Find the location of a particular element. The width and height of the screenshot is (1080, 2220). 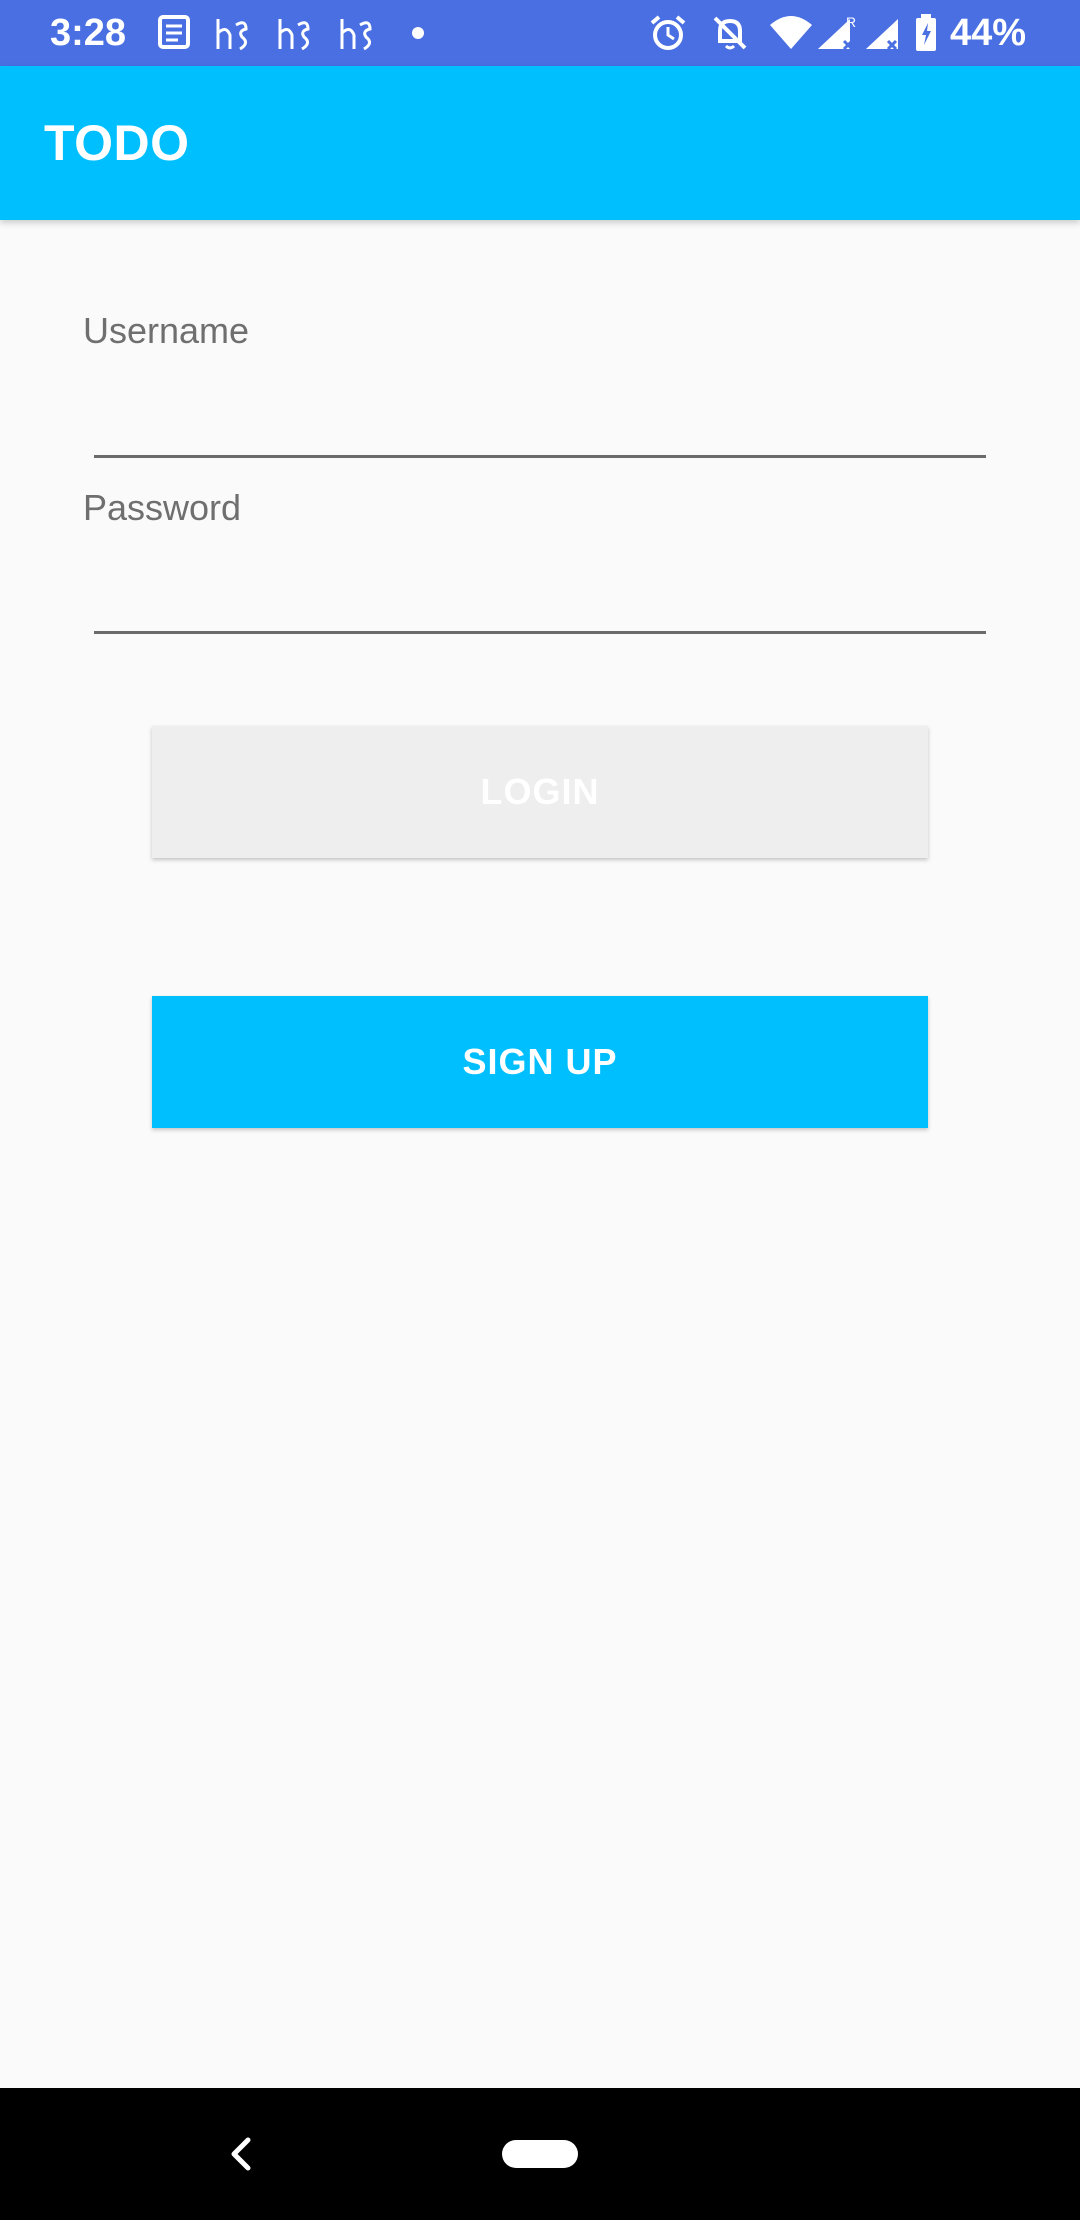

password-field is located at coordinates (540, 599).